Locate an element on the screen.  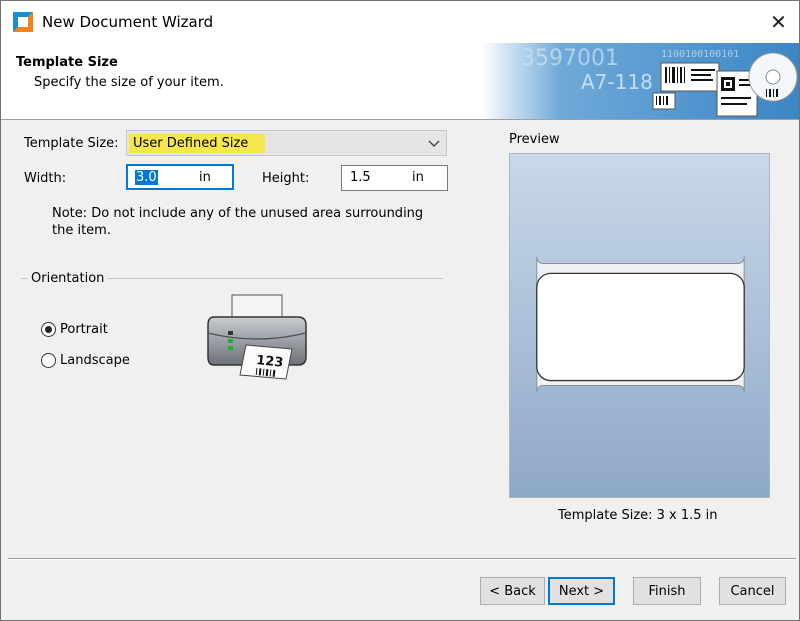
page-title: Template Size is located at coordinates (67, 62).